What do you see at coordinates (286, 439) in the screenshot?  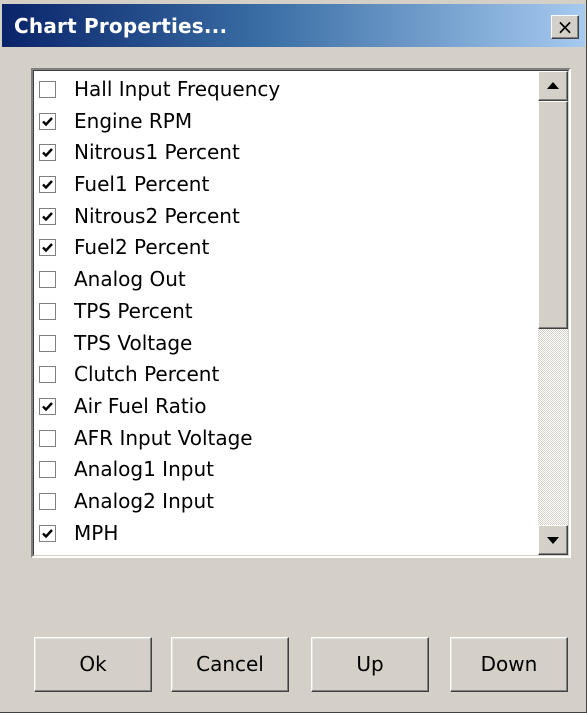 I see `list-item: AFR Input Voltage` at bounding box center [286, 439].